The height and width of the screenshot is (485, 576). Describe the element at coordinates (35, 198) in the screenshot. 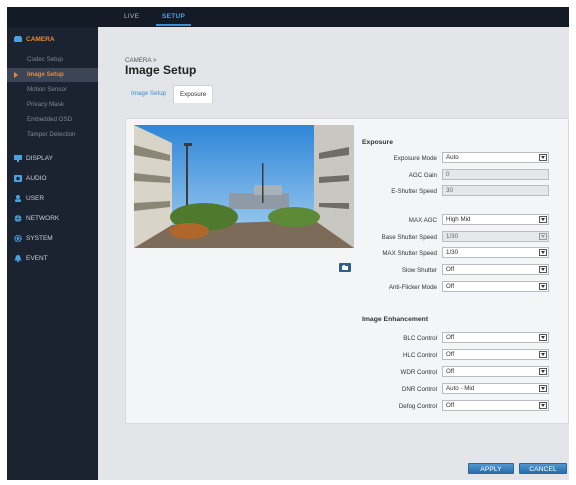

I see `sidebar-section-label: USER` at that location.